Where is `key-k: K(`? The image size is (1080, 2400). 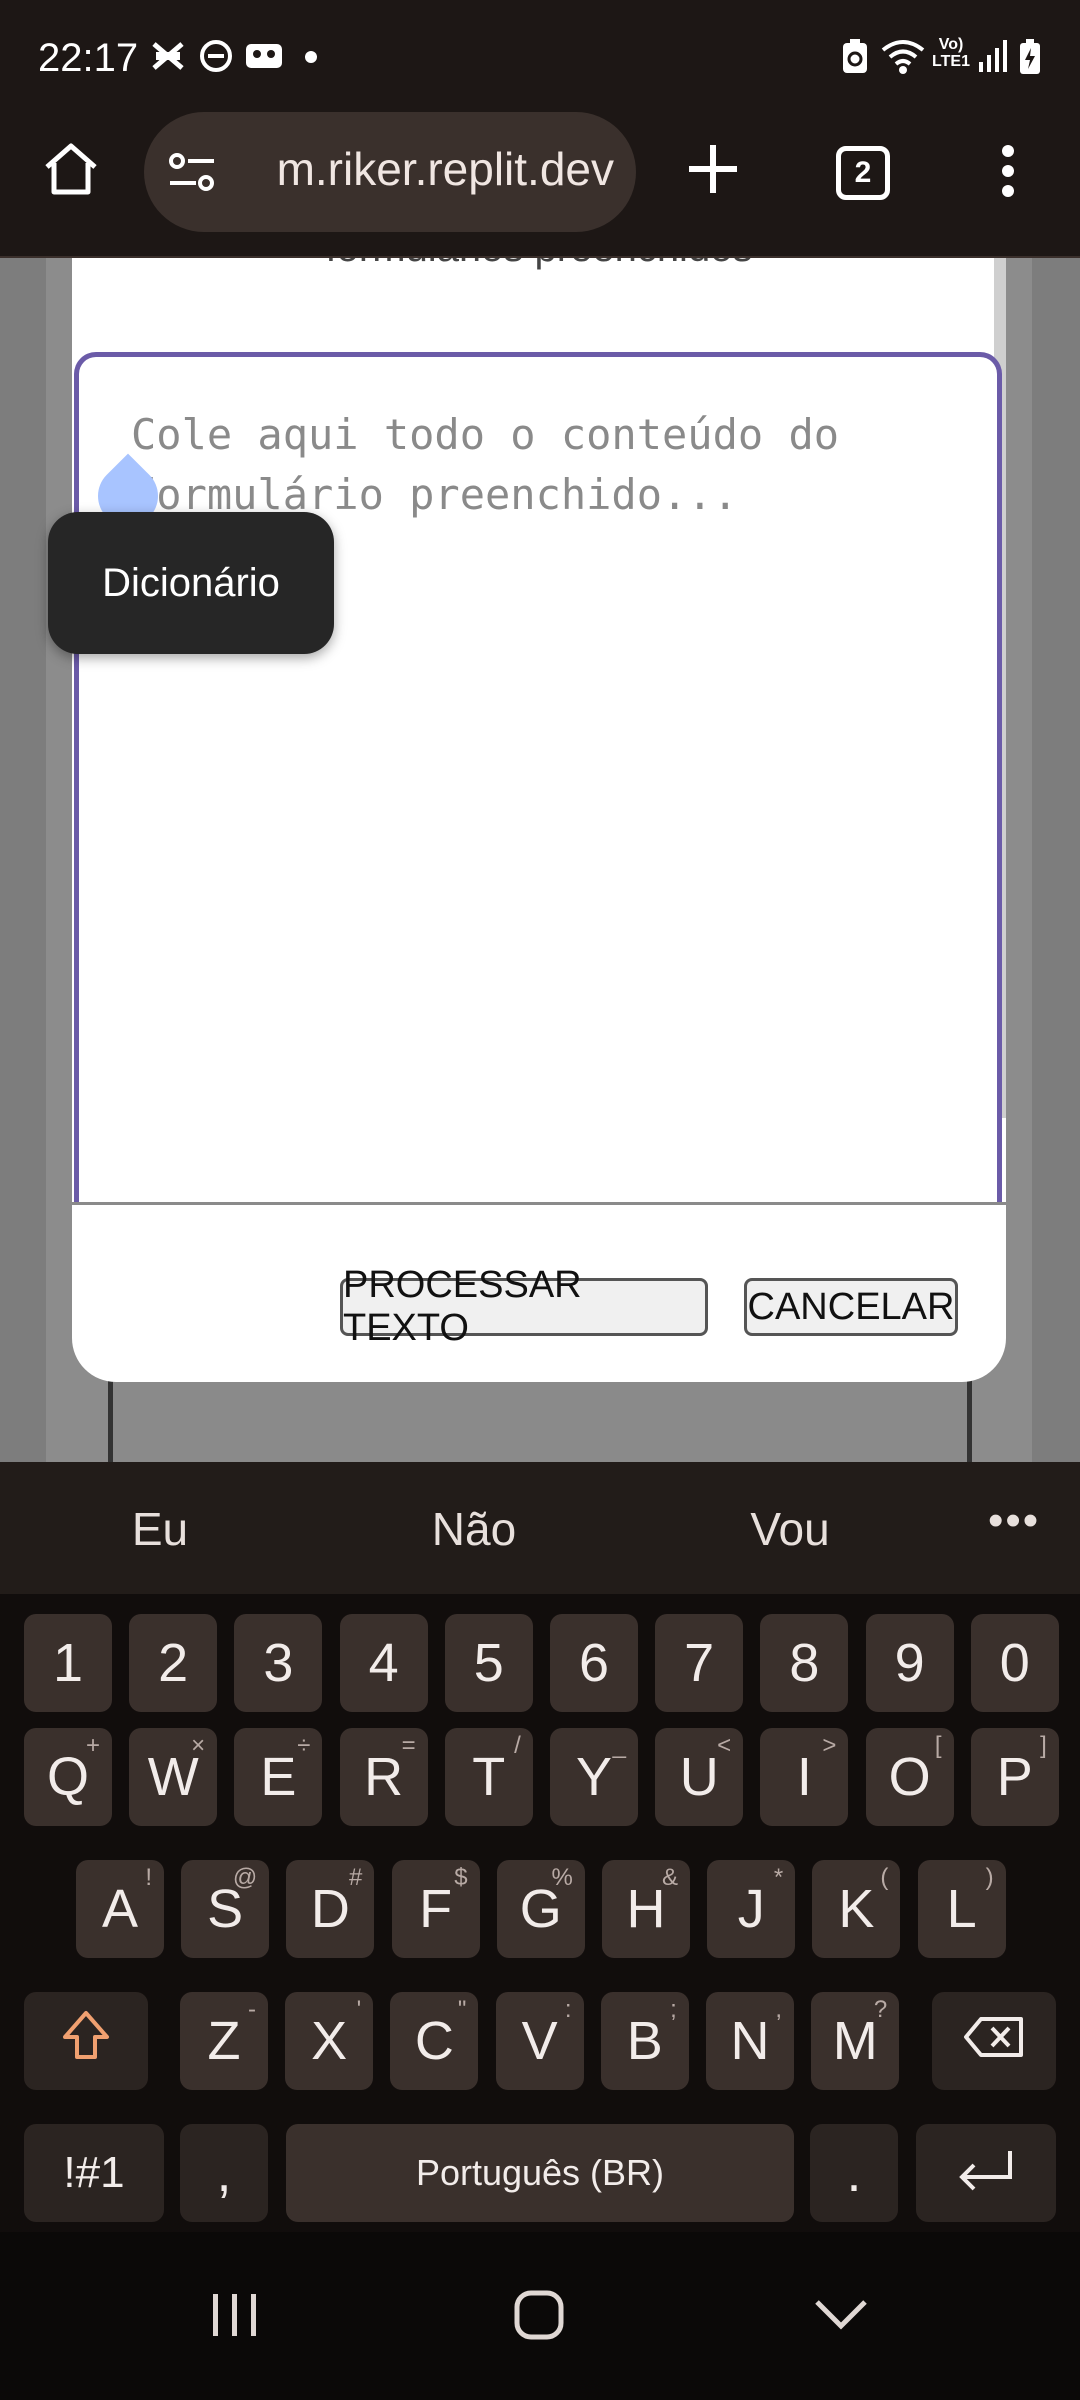
key-k: K( is located at coordinates (856, 1909).